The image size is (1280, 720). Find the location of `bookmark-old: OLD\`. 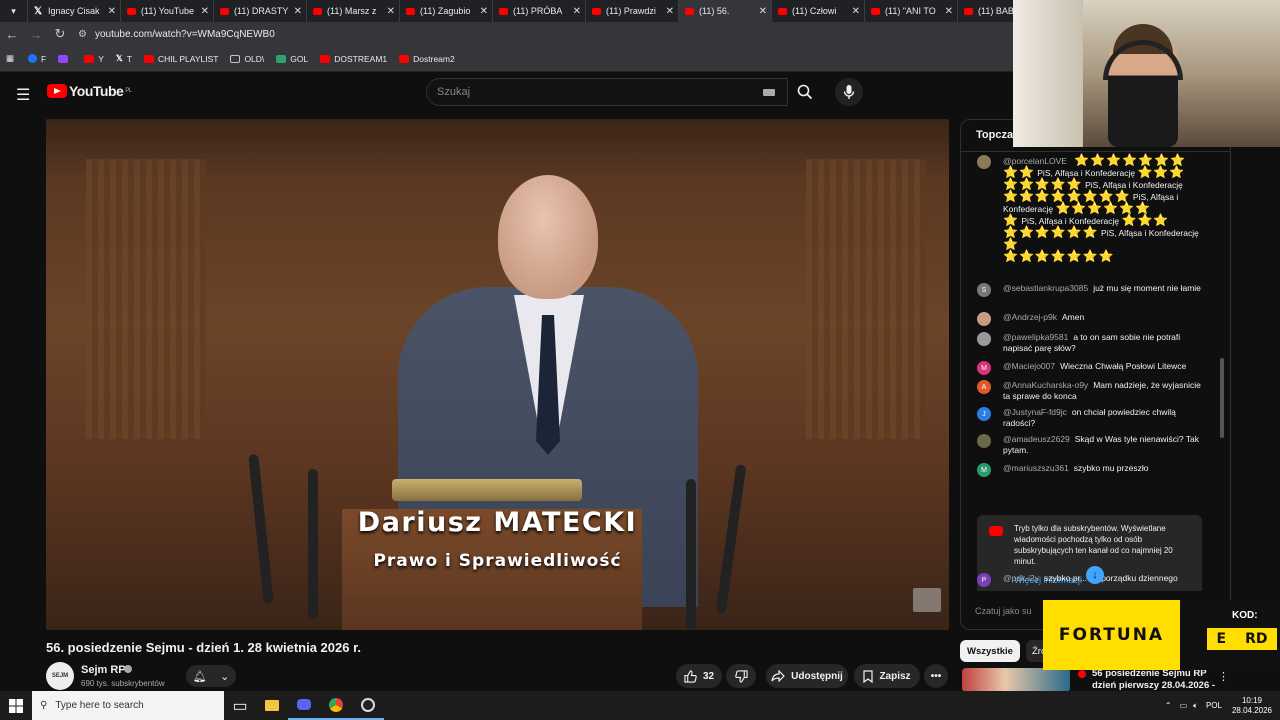

bookmark-old: OLD\ is located at coordinates (247, 59).